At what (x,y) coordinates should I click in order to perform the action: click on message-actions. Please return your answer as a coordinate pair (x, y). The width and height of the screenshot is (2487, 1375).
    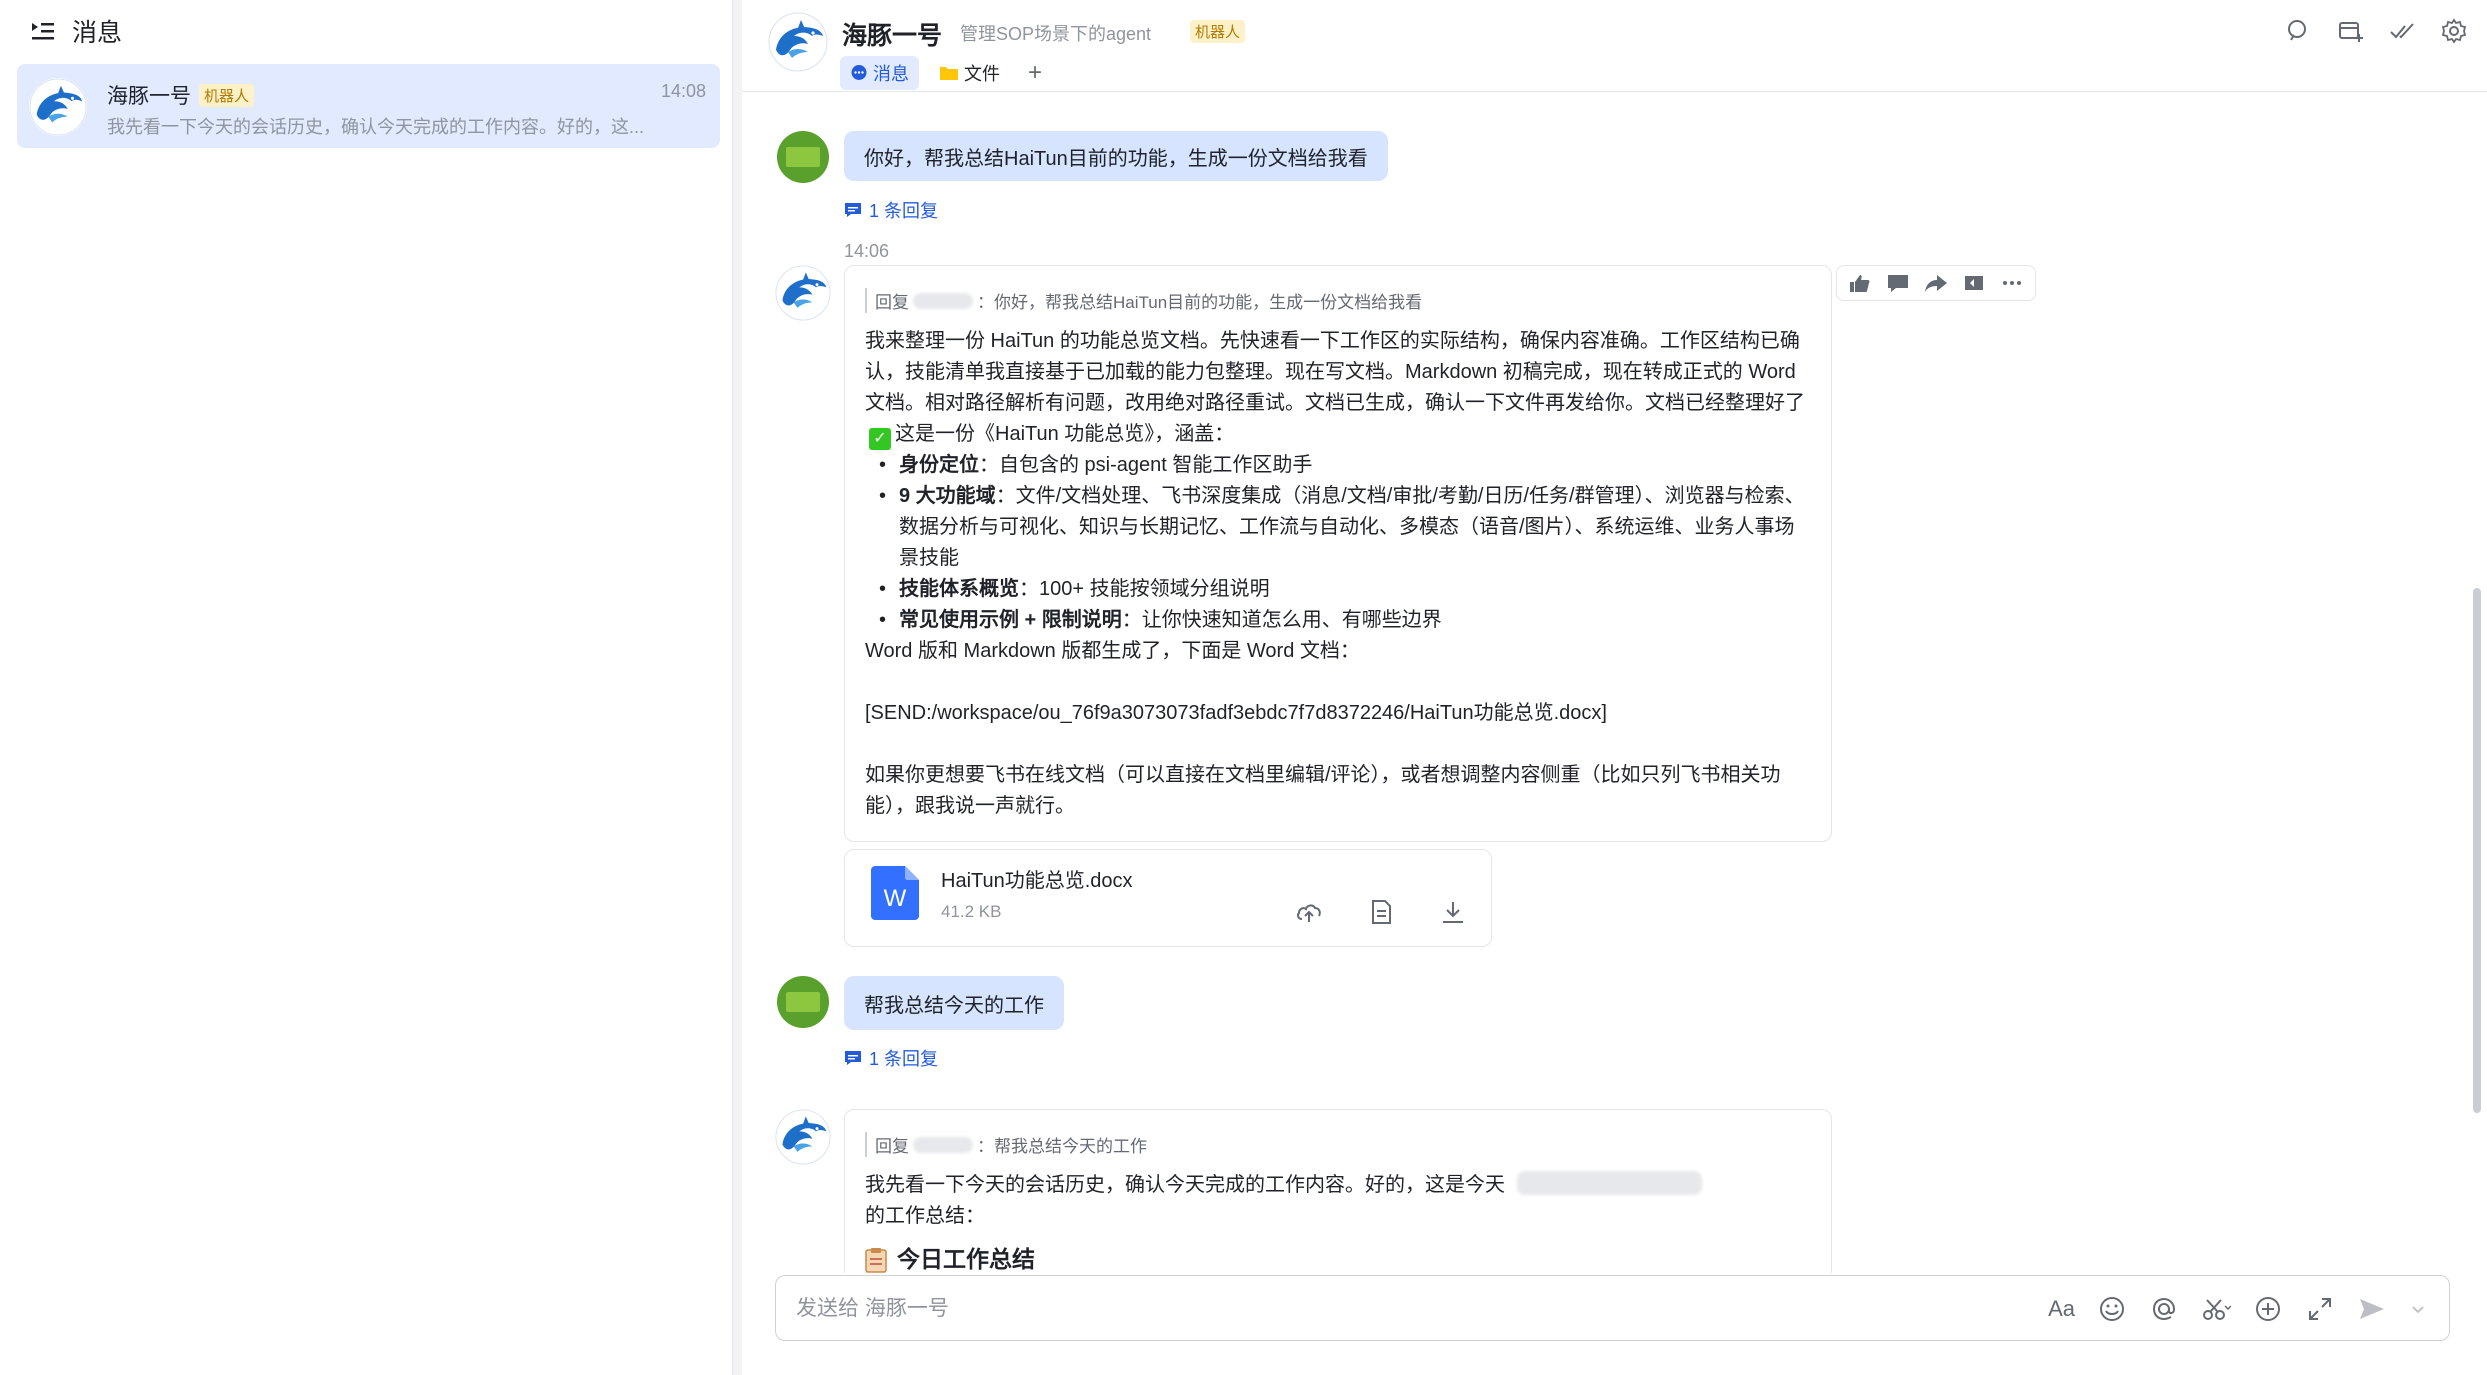
    Looking at the image, I should click on (1936, 283).